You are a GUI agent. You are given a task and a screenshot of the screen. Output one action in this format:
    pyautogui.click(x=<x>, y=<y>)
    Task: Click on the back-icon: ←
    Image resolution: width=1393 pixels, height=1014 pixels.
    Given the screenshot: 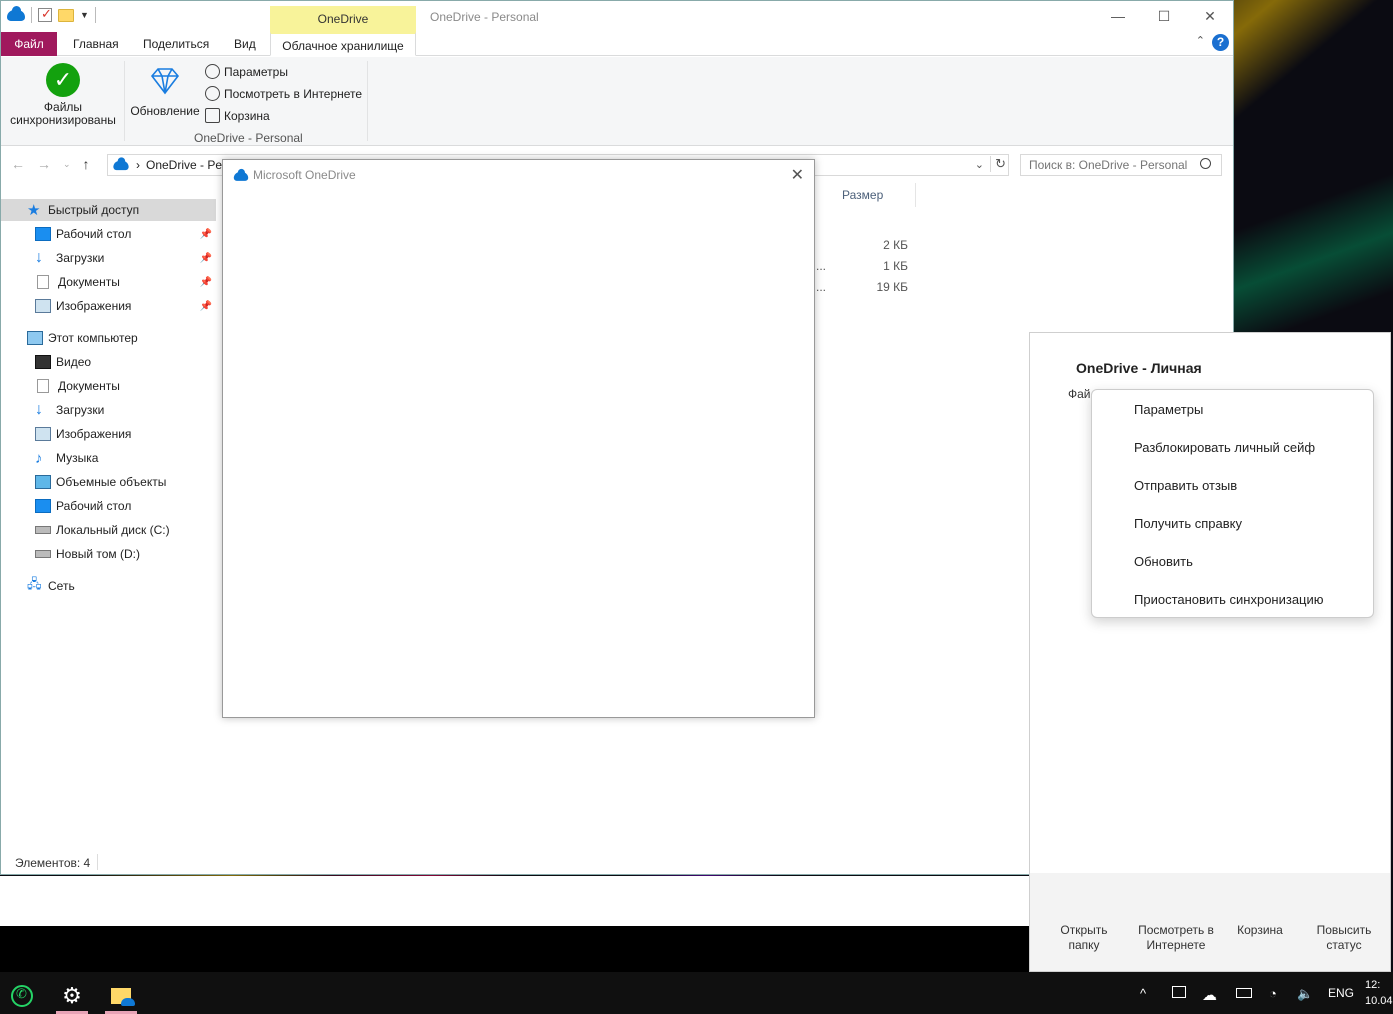 What is the action you would take?
    pyautogui.click(x=18, y=164)
    